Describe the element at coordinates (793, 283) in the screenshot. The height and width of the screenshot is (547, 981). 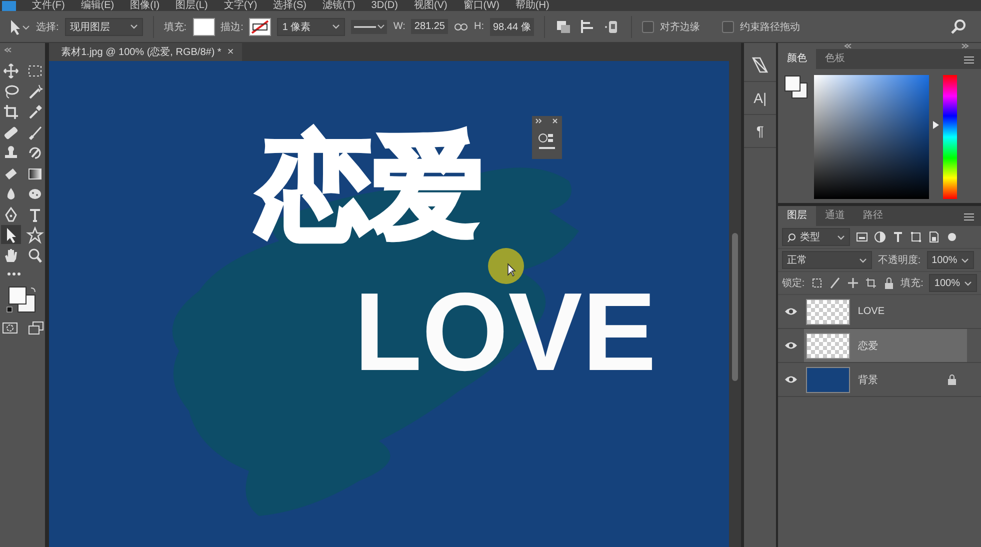
I see `lock-label: 锁定:` at that location.